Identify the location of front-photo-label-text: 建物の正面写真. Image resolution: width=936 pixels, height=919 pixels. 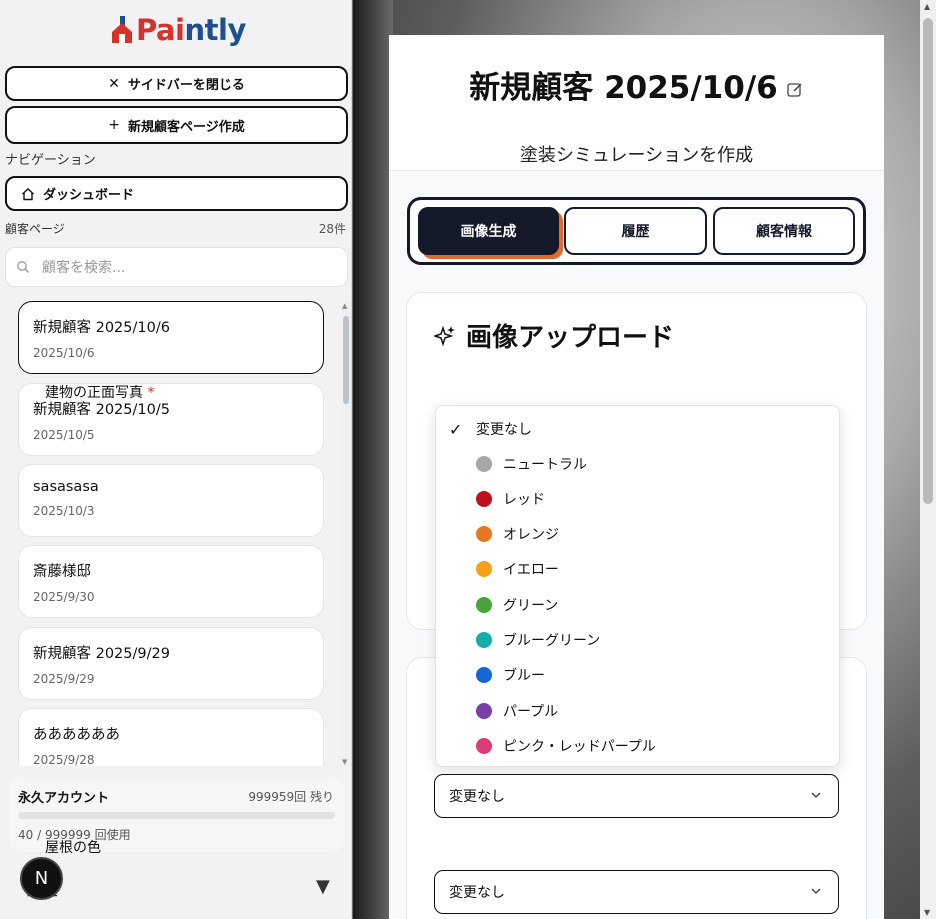
(94, 393).